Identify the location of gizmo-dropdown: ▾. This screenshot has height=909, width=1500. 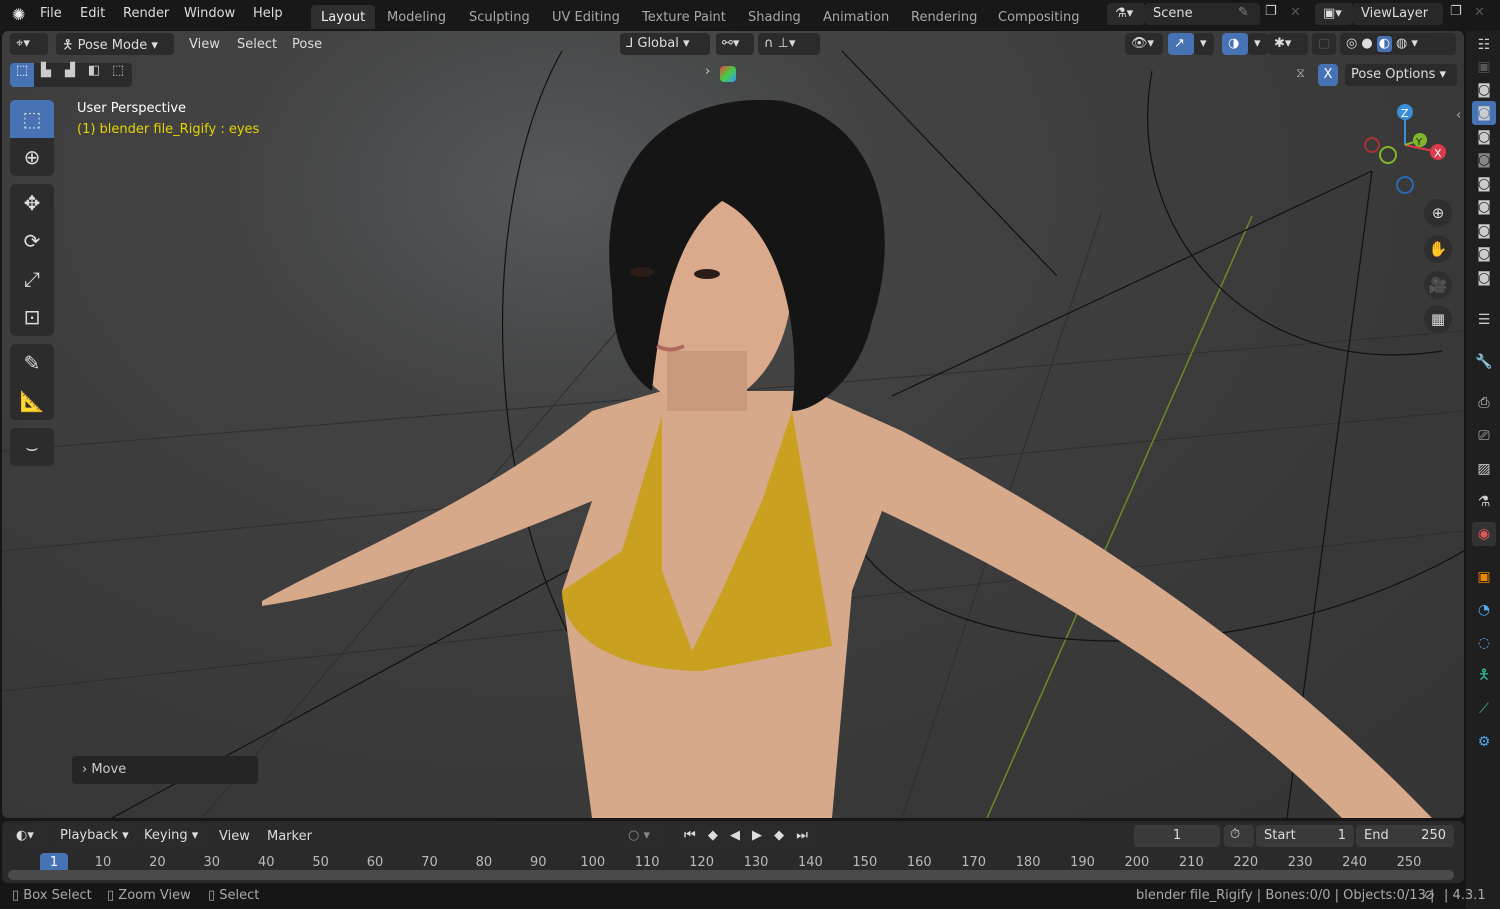
(1204, 44).